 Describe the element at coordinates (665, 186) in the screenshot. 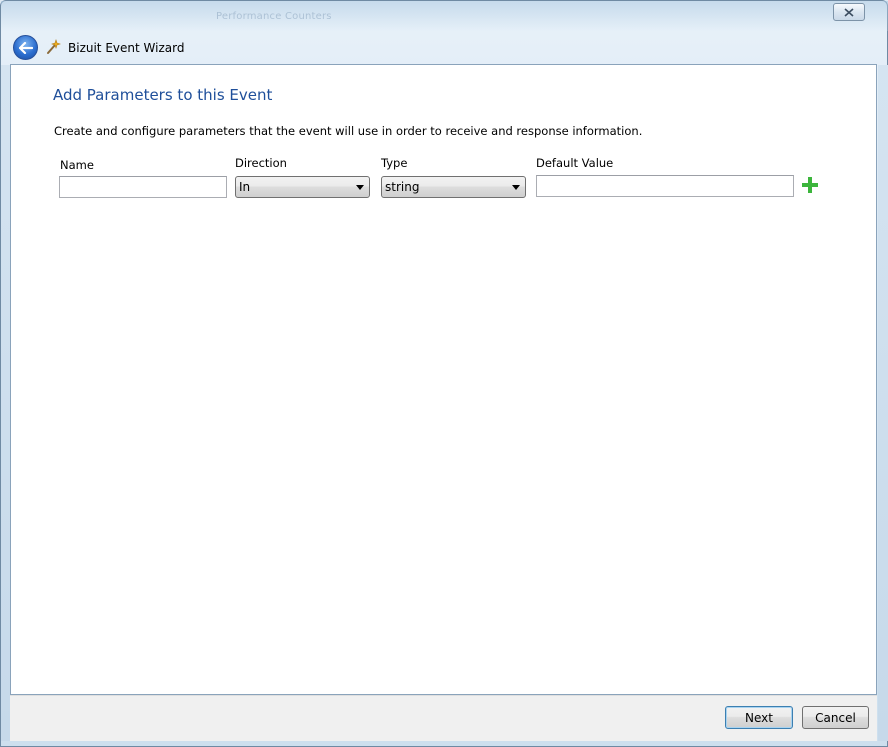

I see `default-value-input` at that location.